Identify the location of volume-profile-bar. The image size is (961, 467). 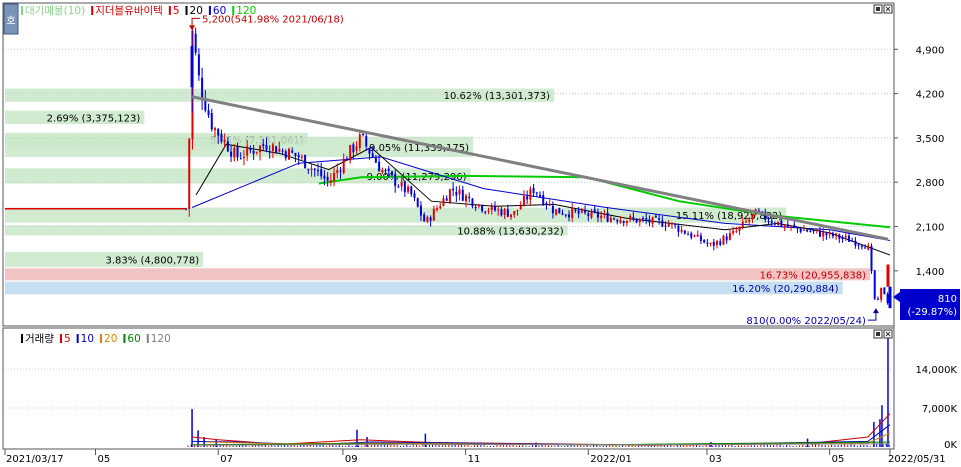
(424, 288).